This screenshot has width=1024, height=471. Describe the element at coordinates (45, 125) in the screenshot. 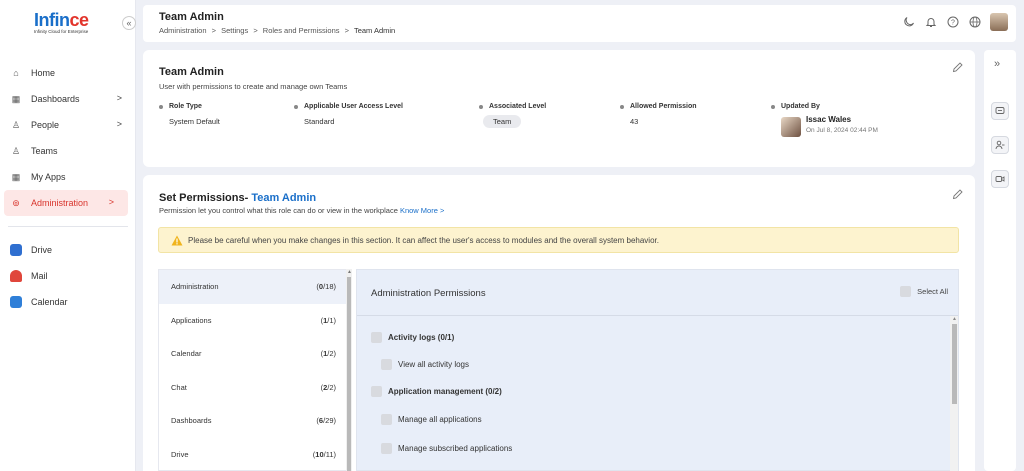

I see `sidebar-item-label: People` at that location.